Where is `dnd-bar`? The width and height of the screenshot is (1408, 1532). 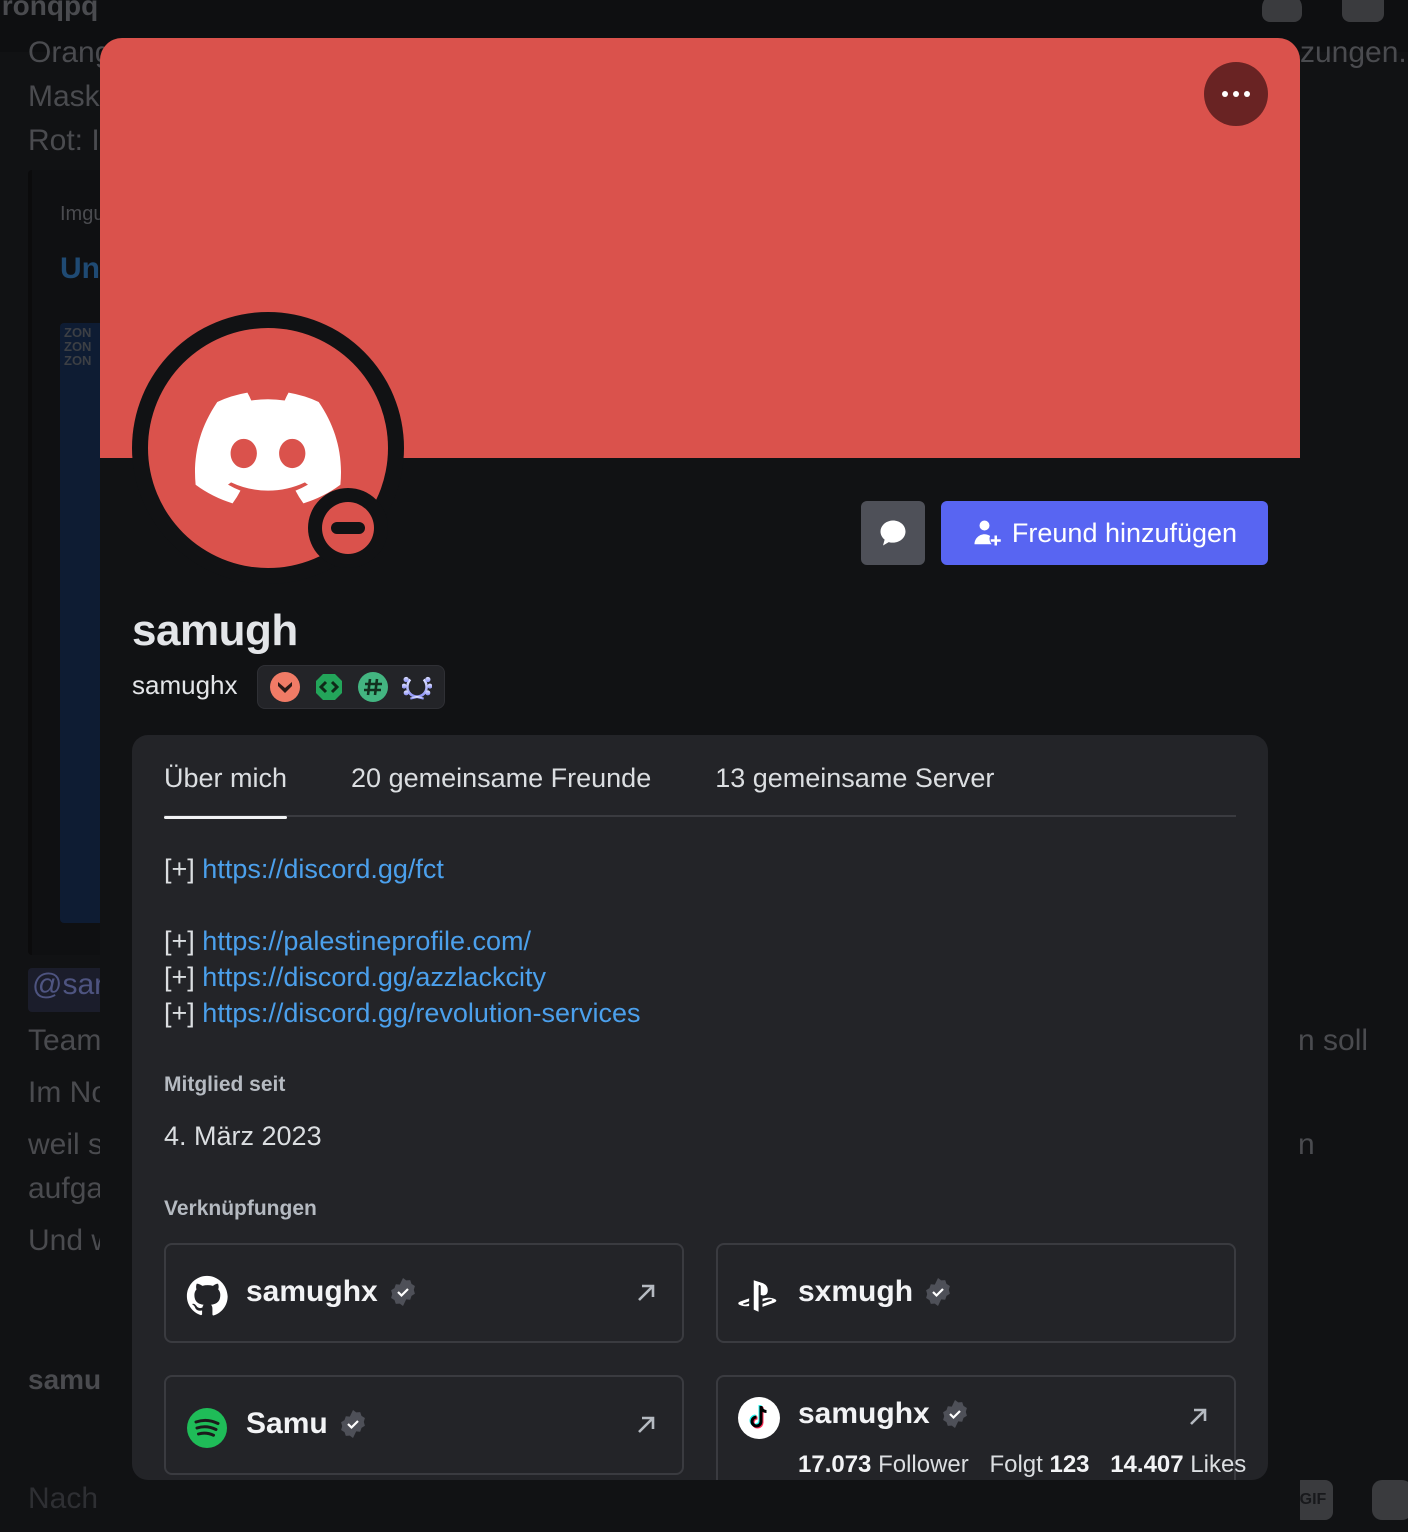
dnd-bar is located at coordinates (348, 528).